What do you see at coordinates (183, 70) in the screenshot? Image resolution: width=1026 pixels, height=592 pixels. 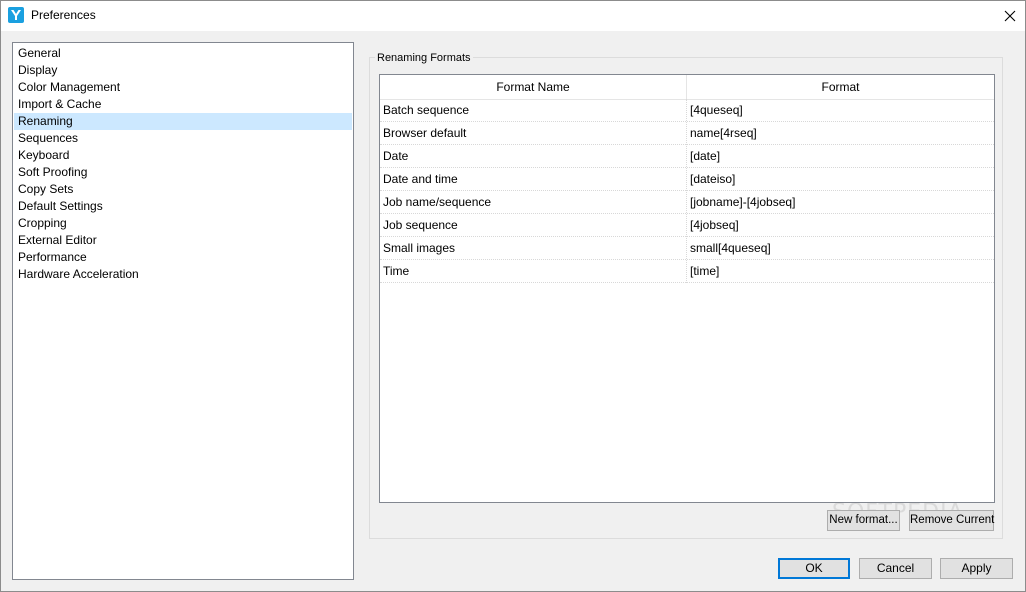 I see `sidebar-item-display: Display` at bounding box center [183, 70].